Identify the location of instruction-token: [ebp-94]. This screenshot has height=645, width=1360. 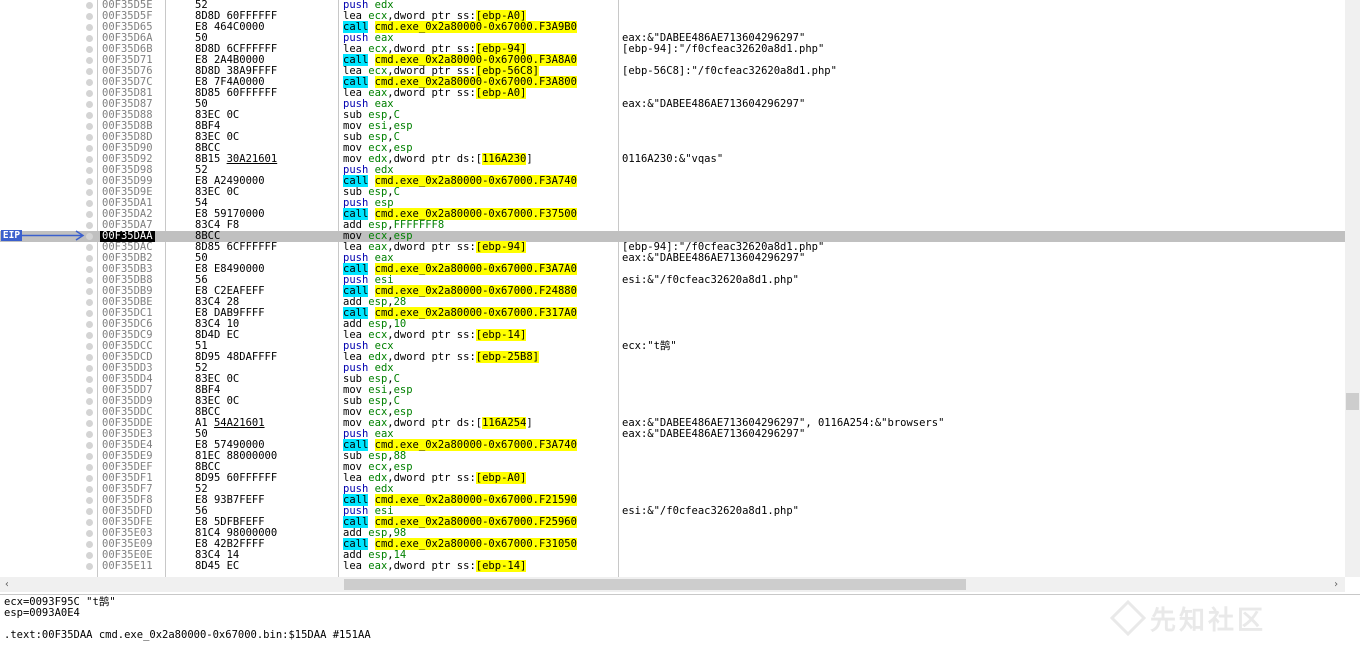
(501, 247).